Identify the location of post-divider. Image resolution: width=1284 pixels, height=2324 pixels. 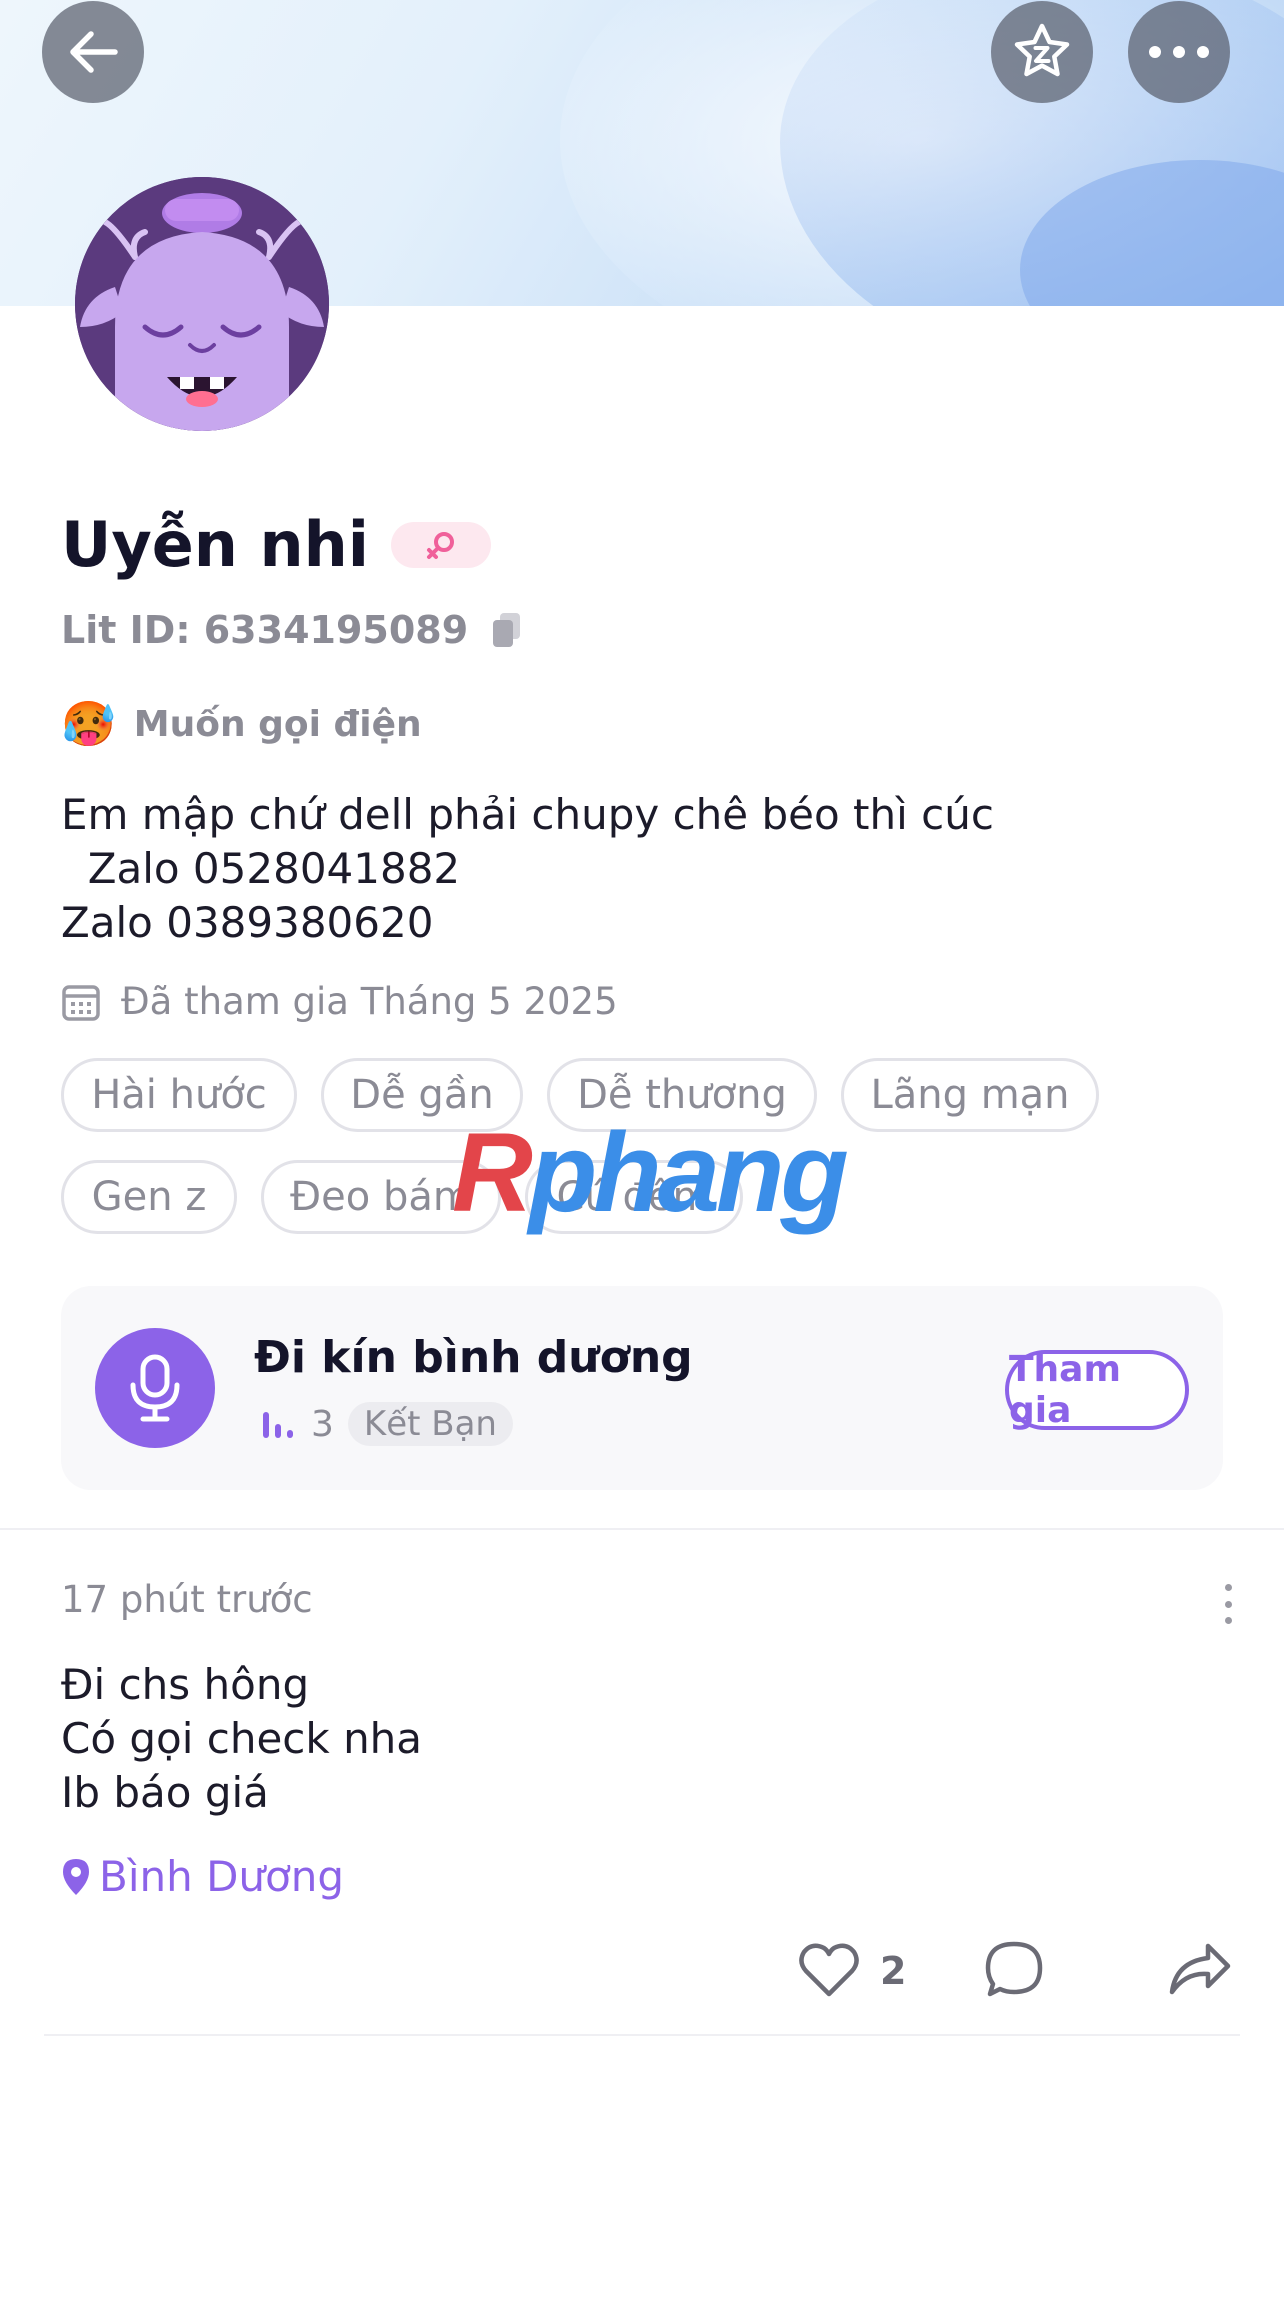
(642, 2035).